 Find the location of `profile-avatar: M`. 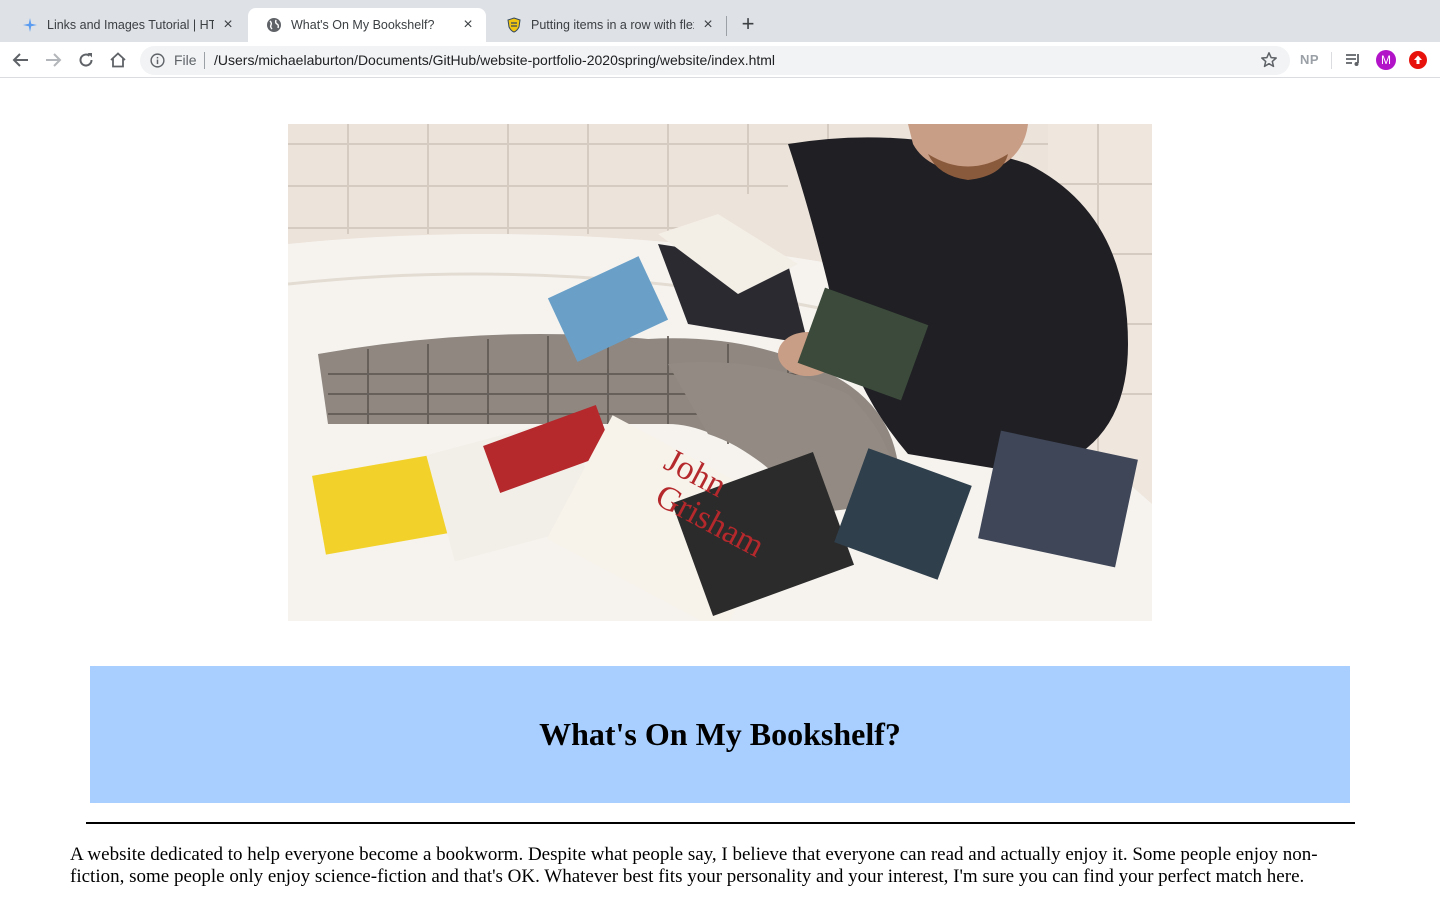

profile-avatar: M is located at coordinates (1386, 60).